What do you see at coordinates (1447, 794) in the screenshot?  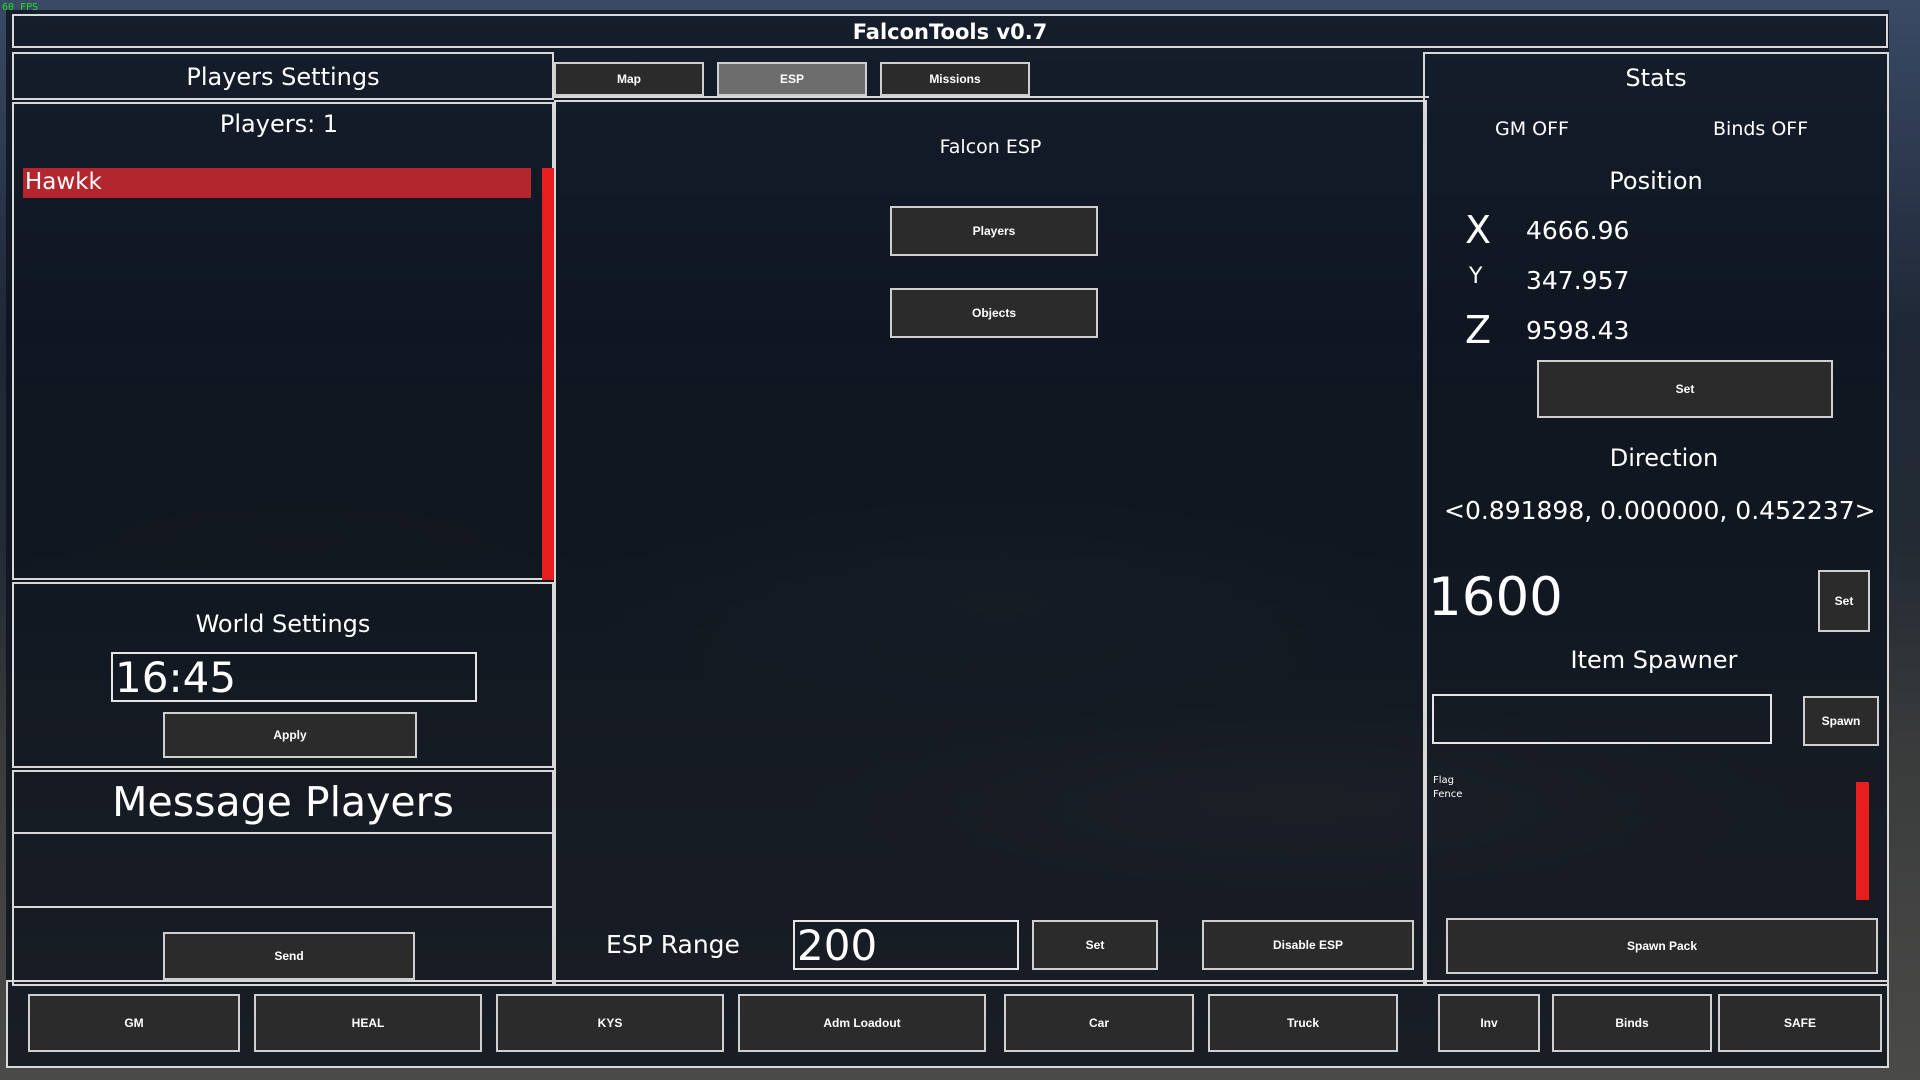 I see `item-list-entry: Fence` at bounding box center [1447, 794].